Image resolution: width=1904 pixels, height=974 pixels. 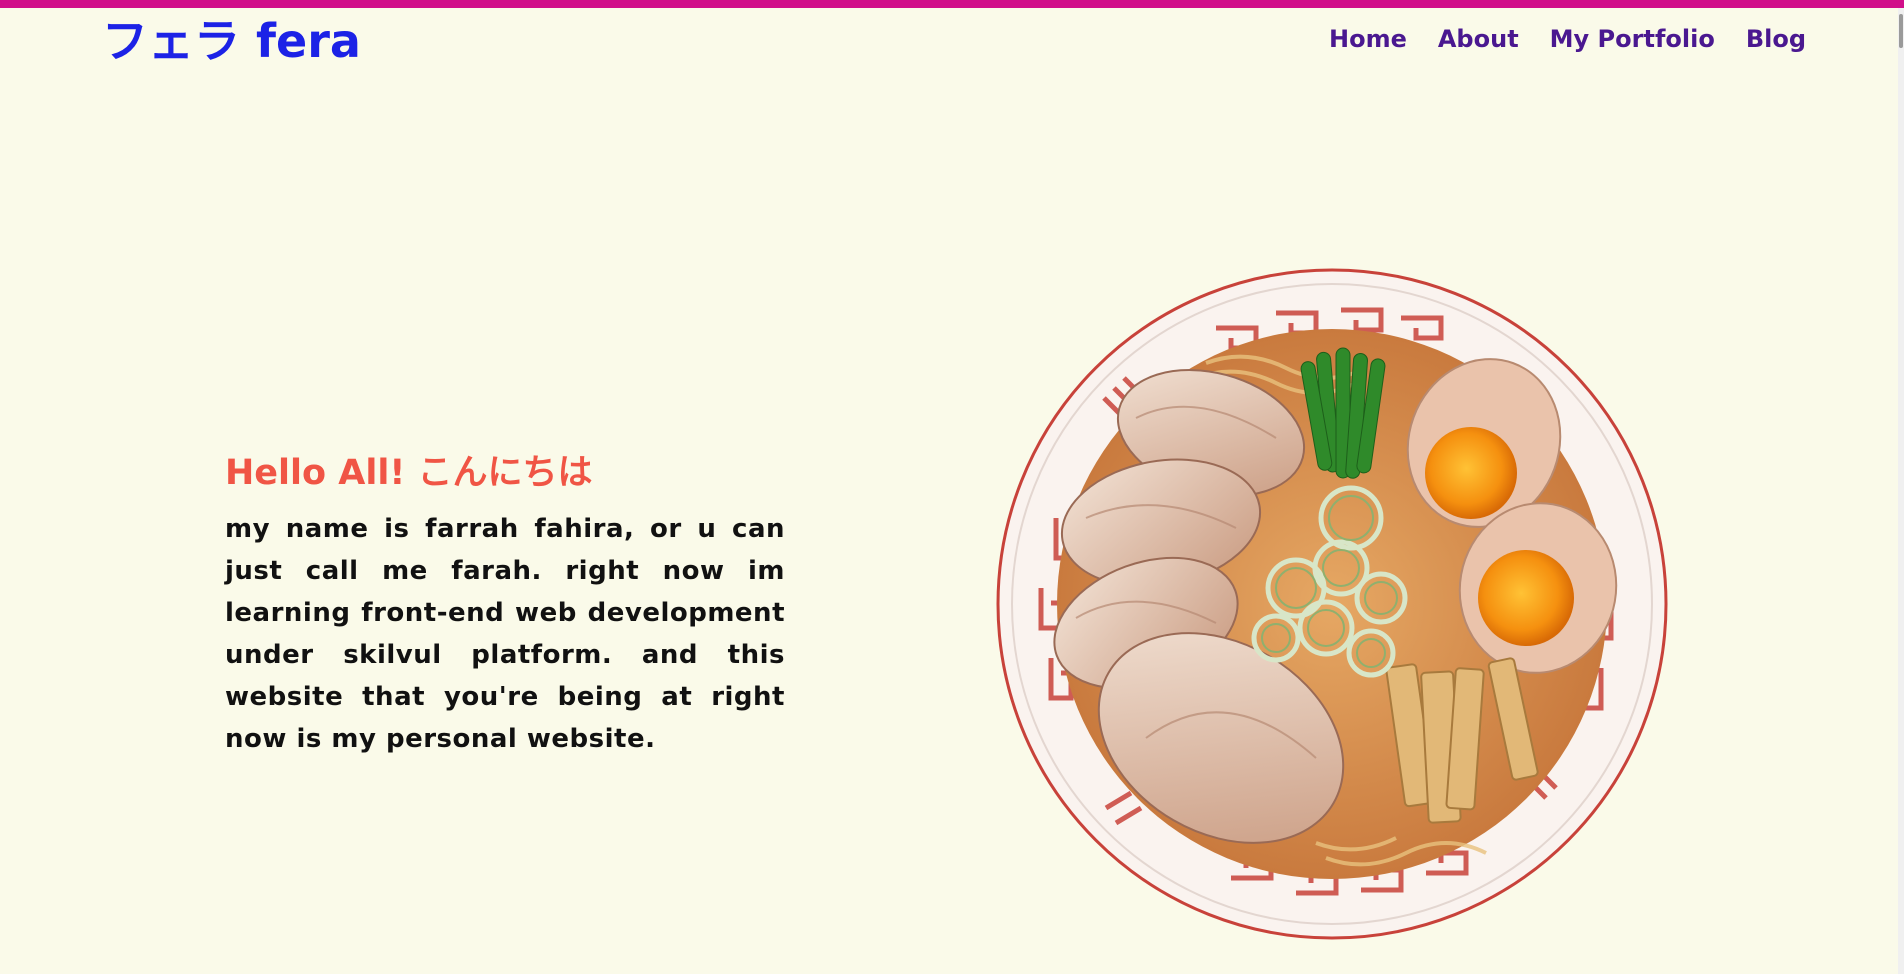 What do you see at coordinates (1478, 39) in the screenshot?
I see `nav-about-link: About` at bounding box center [1478, 39].